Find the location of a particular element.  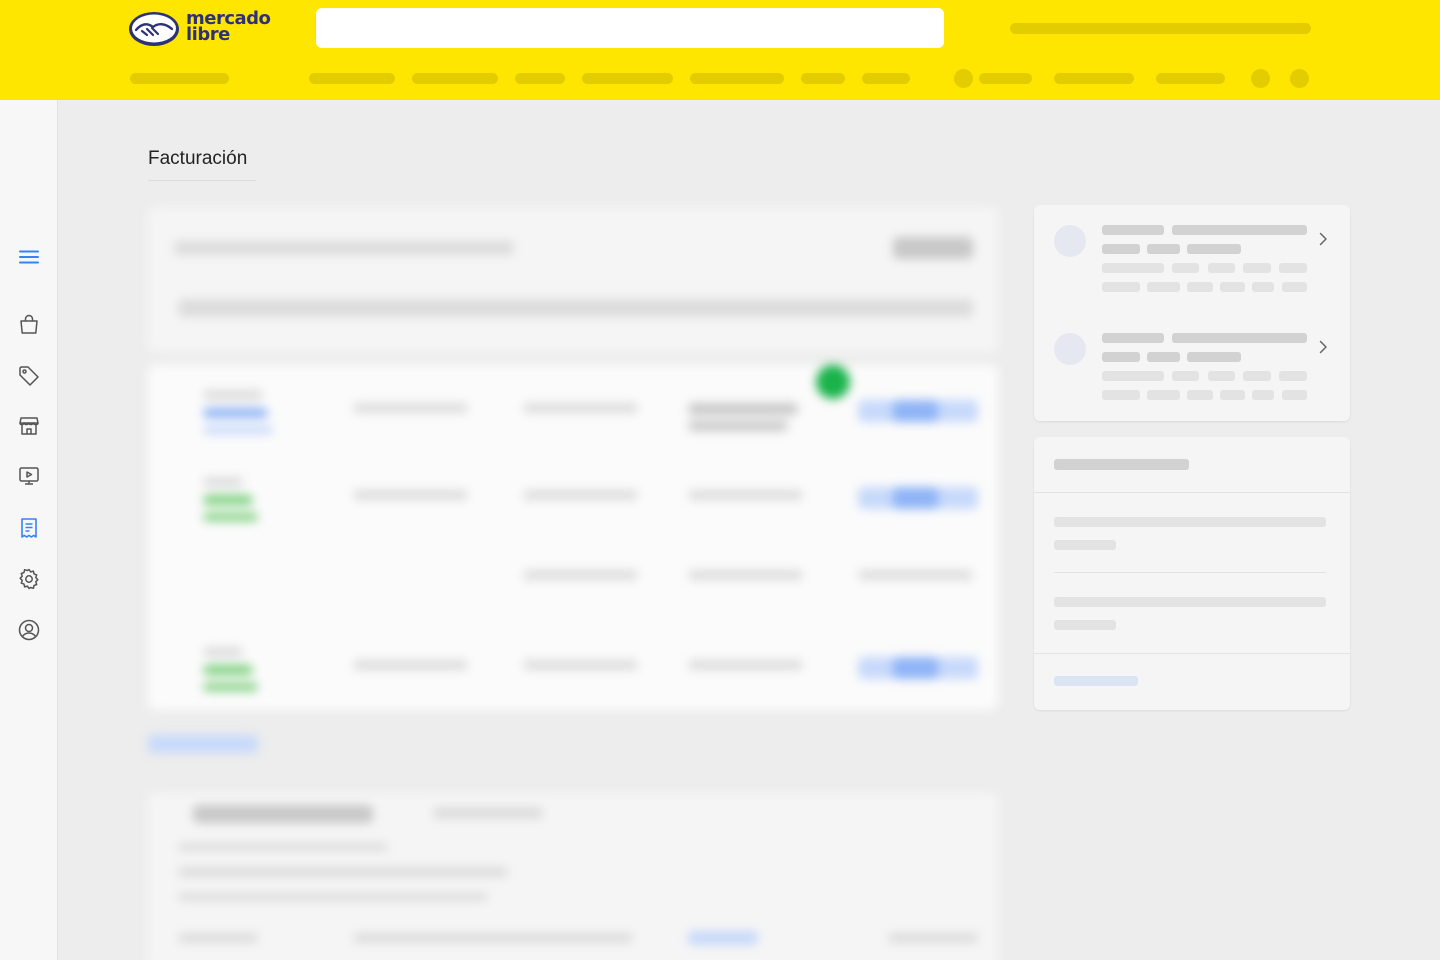

receipt-icon is located at coordinates (29, 528).